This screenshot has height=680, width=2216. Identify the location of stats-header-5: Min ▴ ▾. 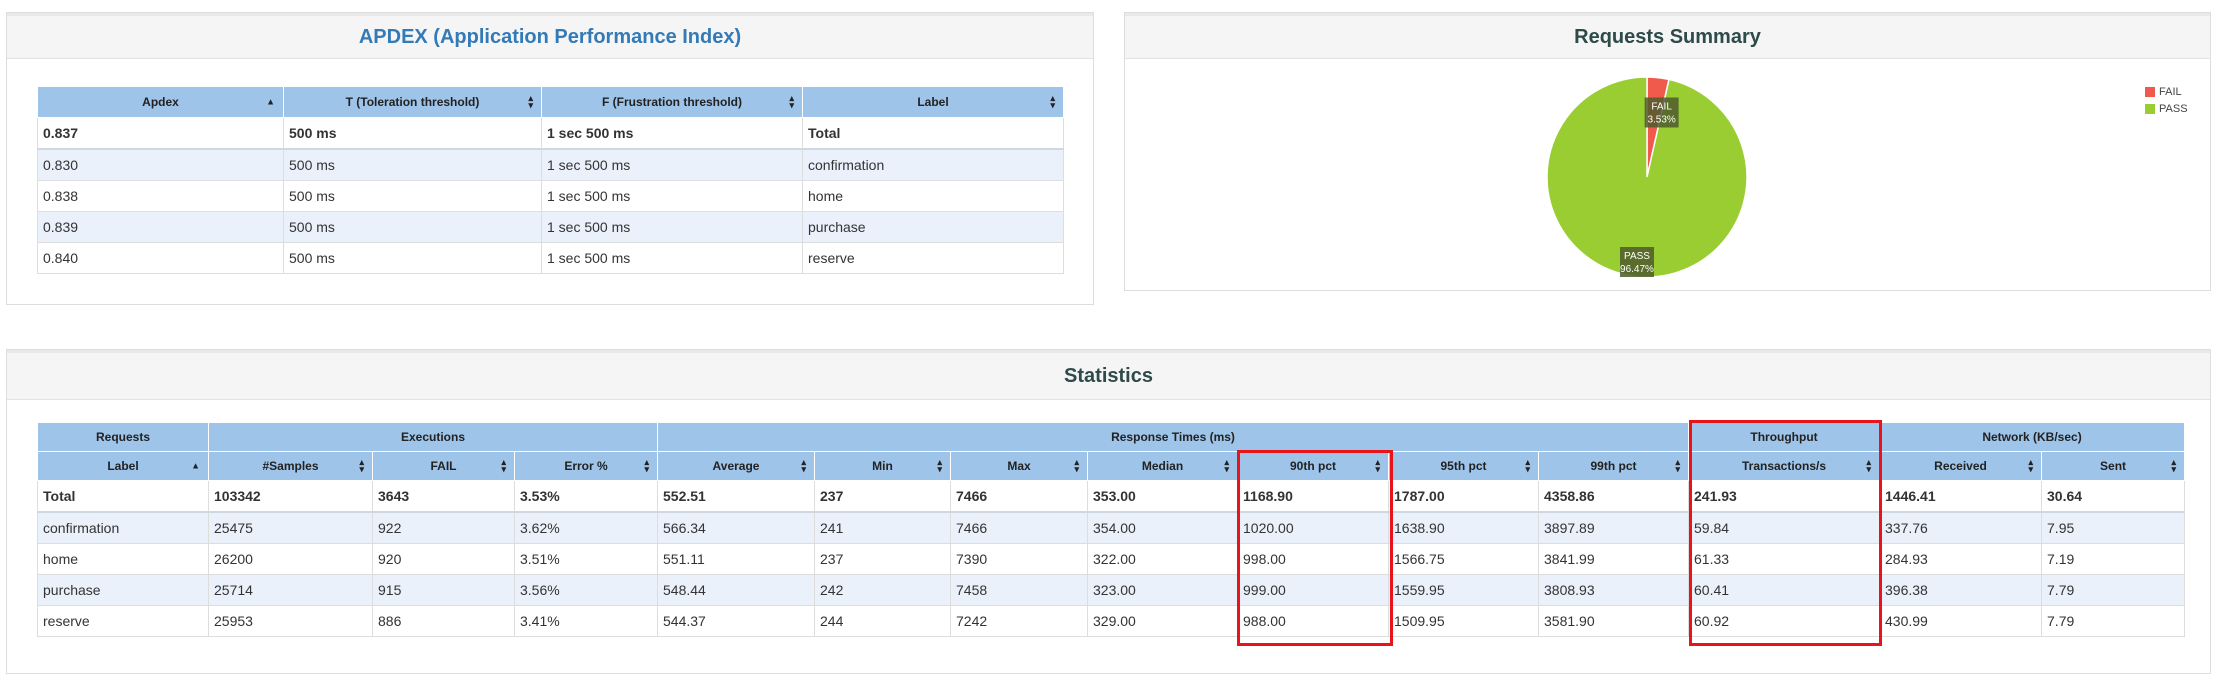
(883, 466).